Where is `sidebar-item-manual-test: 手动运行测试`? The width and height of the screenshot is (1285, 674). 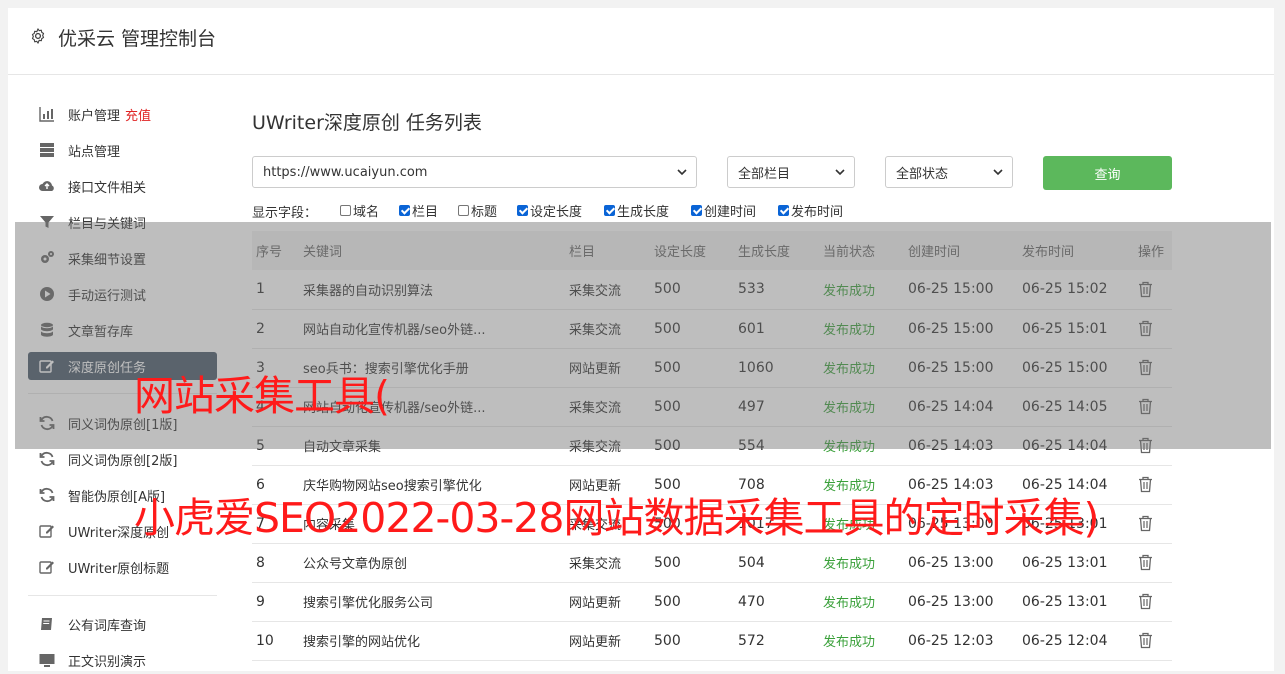 sidebar-item-manual-test: 手动运行测试 is located at coordinates (122, 294).